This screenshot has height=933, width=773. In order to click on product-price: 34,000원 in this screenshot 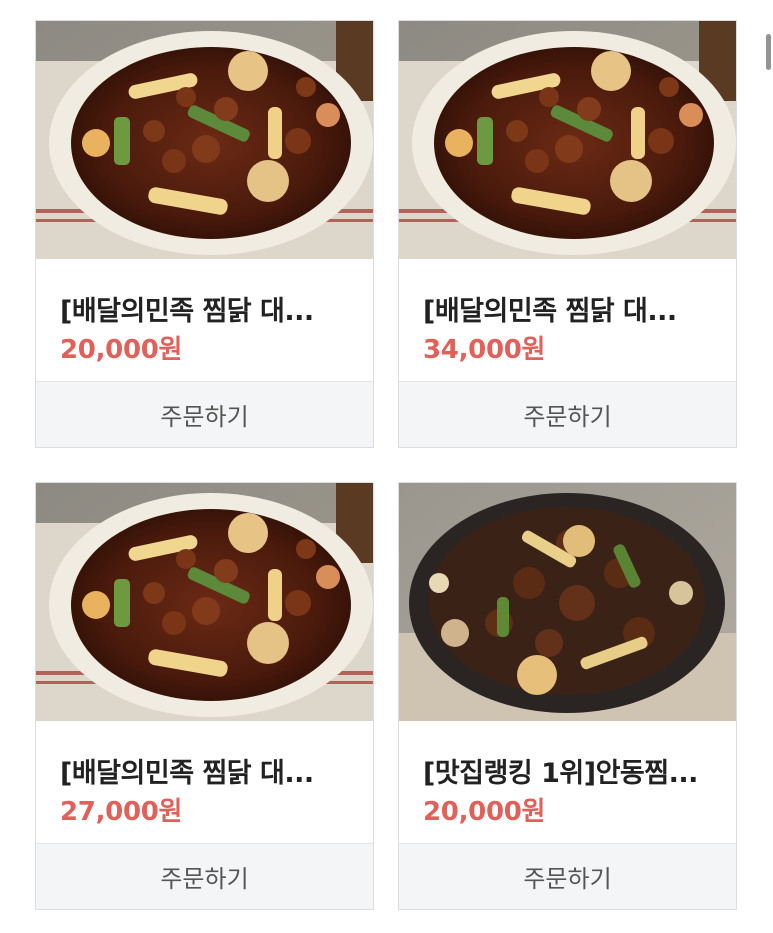, I will do `click(484, 350)`.